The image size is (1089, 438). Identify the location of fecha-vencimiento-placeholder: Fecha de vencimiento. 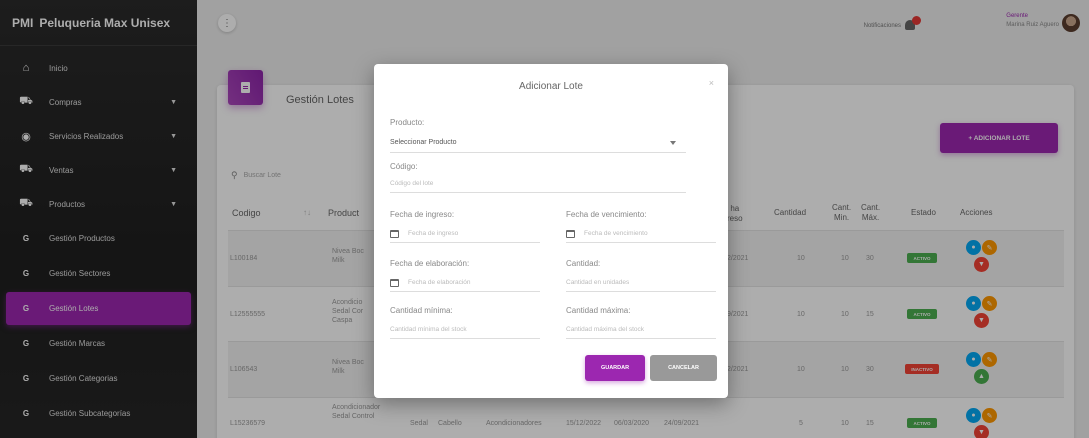
(616, 233).